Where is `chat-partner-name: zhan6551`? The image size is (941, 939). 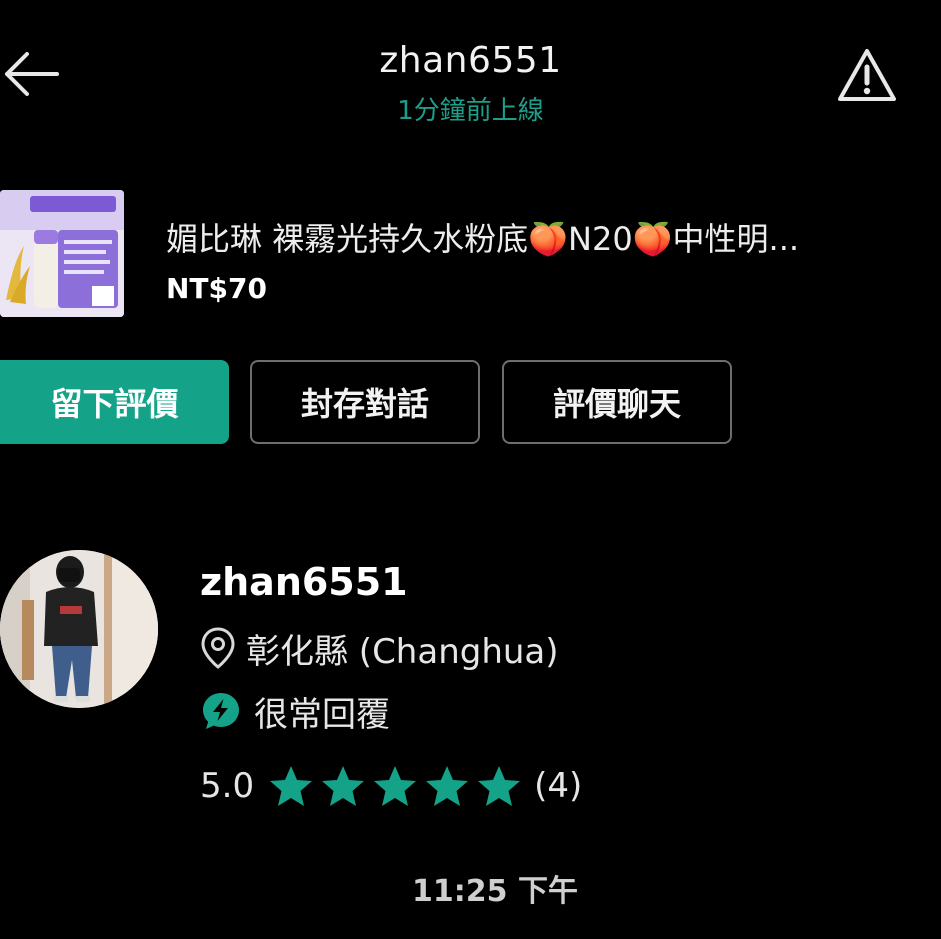 chat-partner-name: zhan6551 is located at coordinates (470, 60).